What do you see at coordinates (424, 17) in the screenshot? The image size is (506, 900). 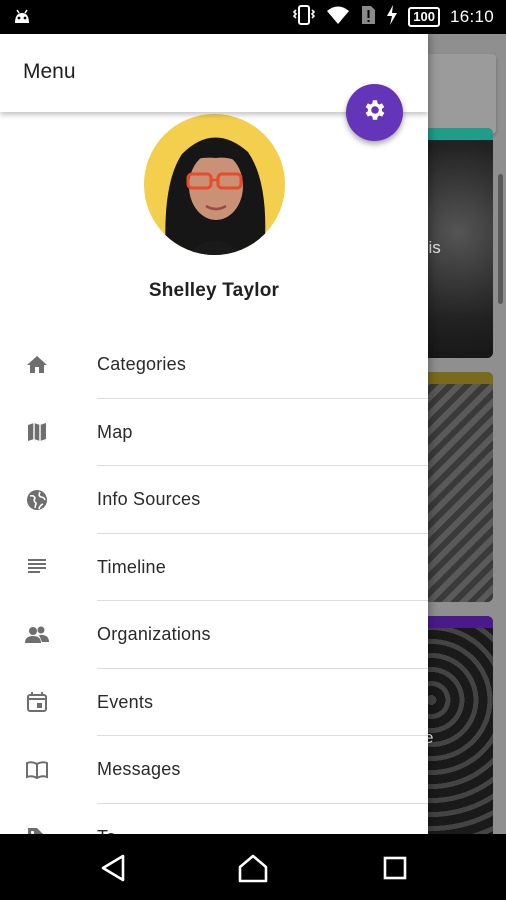 I see `battery-level: 100` at bounding box center [424, 17].